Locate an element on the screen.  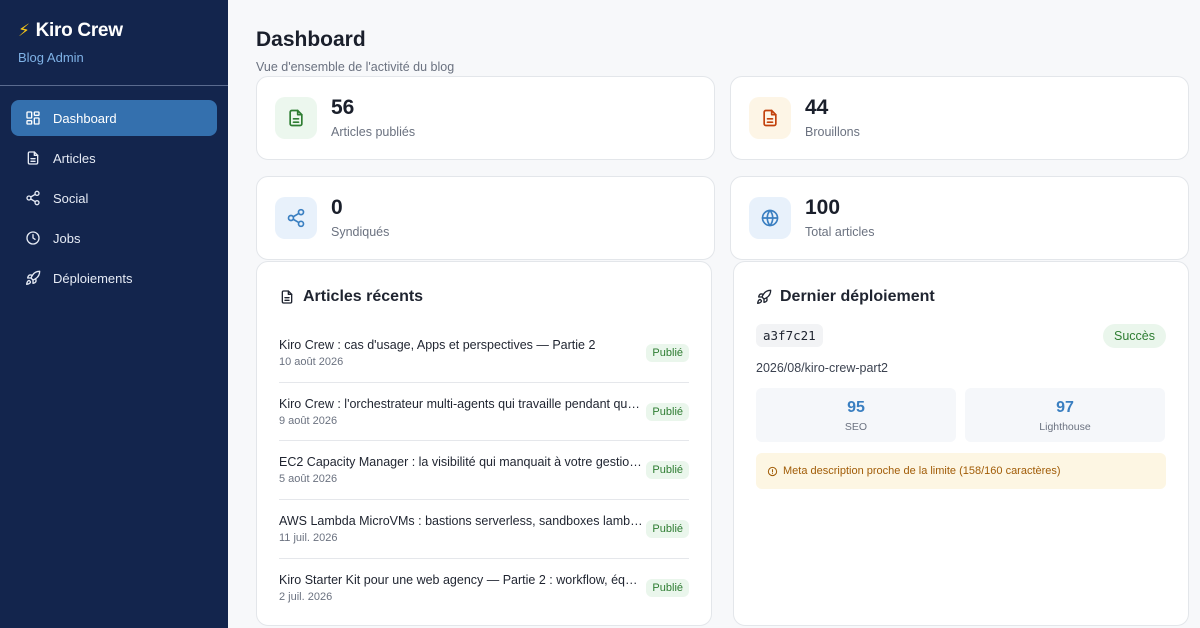
clock-icon is located at coordinates (33, 238).